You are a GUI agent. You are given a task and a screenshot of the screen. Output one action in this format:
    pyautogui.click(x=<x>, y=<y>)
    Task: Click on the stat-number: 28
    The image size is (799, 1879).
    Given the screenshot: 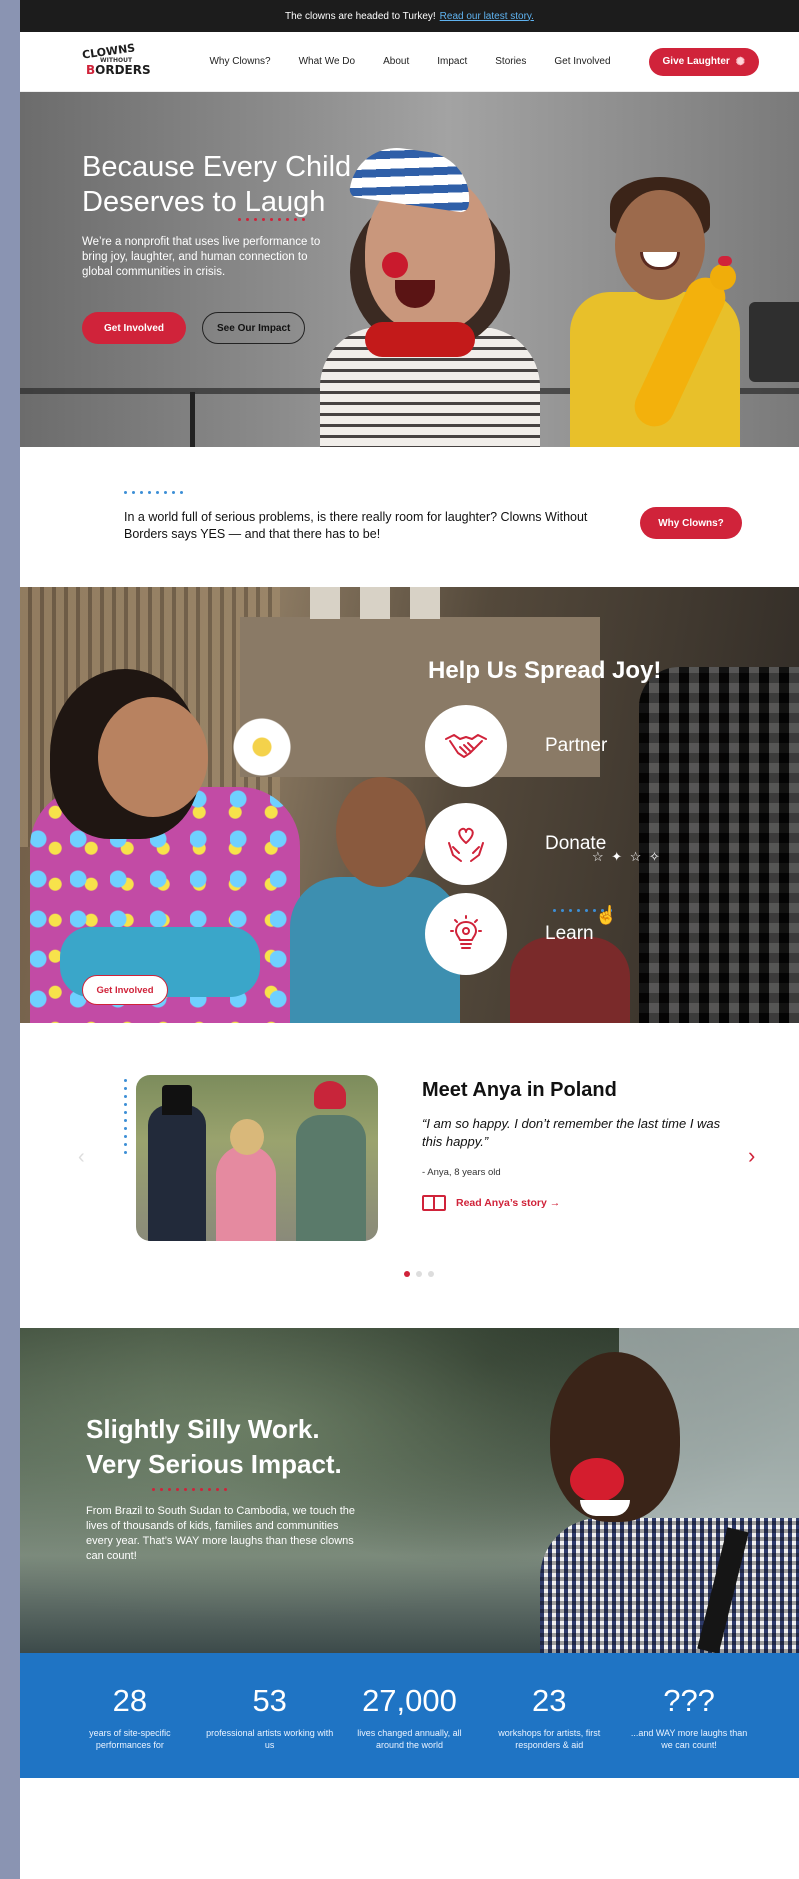 What is the action you would take?
    pyautogui.click(x=130, y=1700)
    